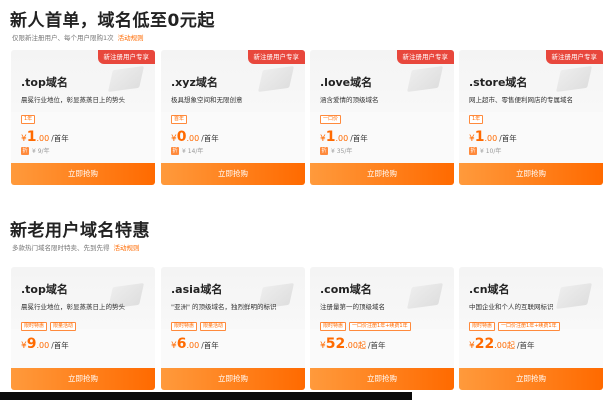 The image size is (607, 400). I want to click on original-price-text: ¥ 14/年, so click(193, 151).